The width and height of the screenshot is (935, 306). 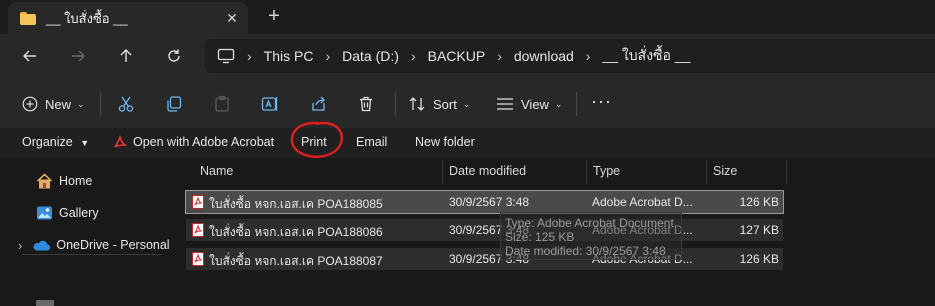 I want to click on open-with-acrobat-button: Open with Adobe Acrobat, so click(x=193, y=142).